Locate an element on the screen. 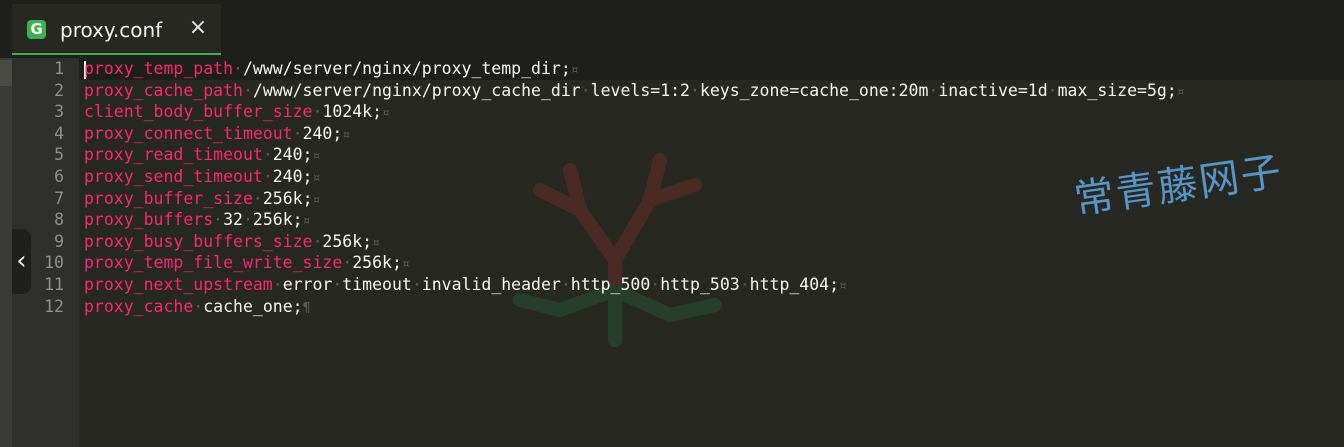  code-content: client_body_buffer_size·1024k;¤ is located at coordinates (237, 113).